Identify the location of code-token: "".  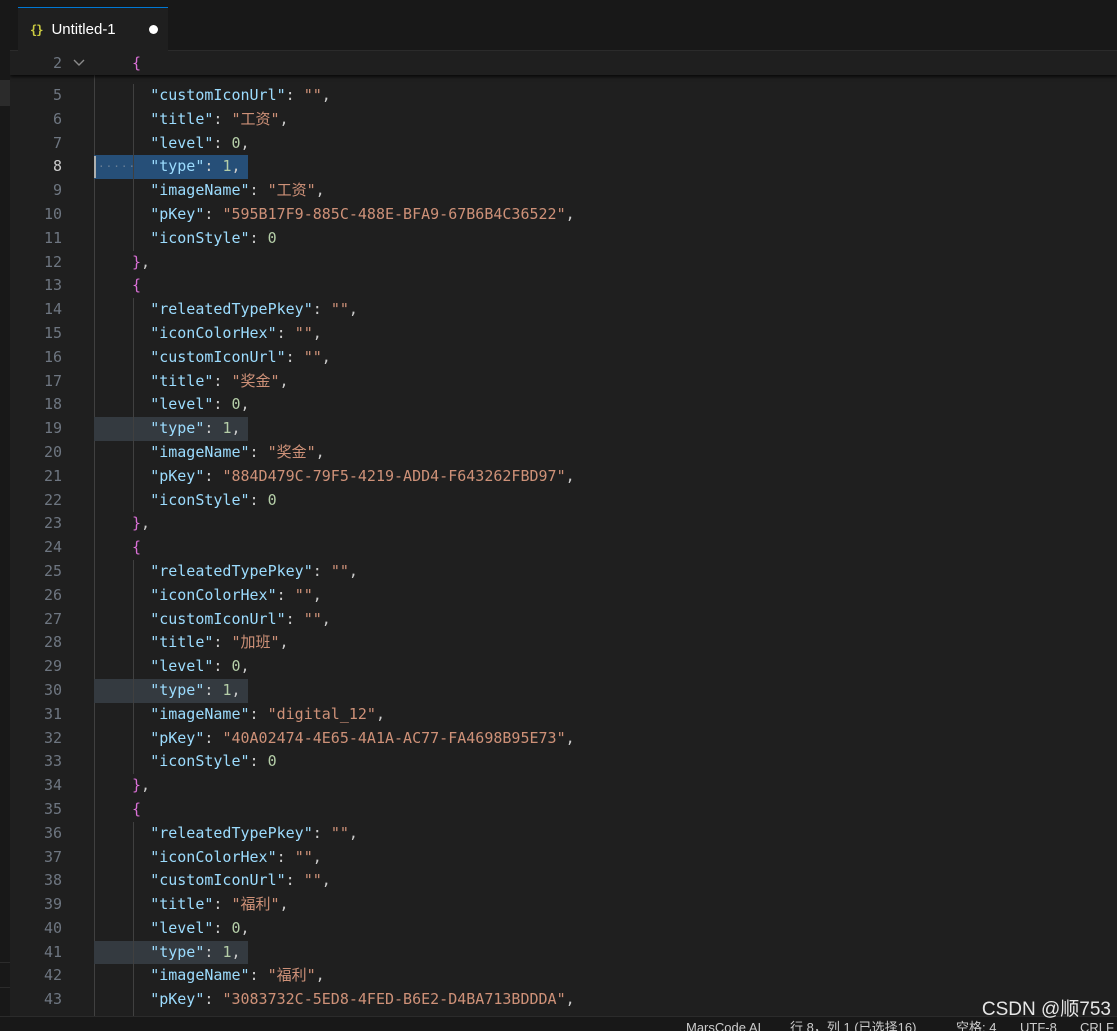
(303, 594).